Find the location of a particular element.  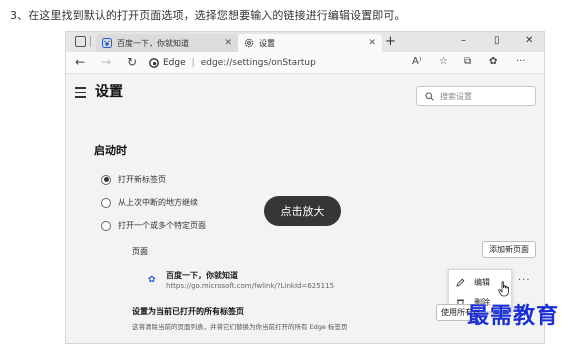

section-title: 启动时 is located at coordinates (110, 150).